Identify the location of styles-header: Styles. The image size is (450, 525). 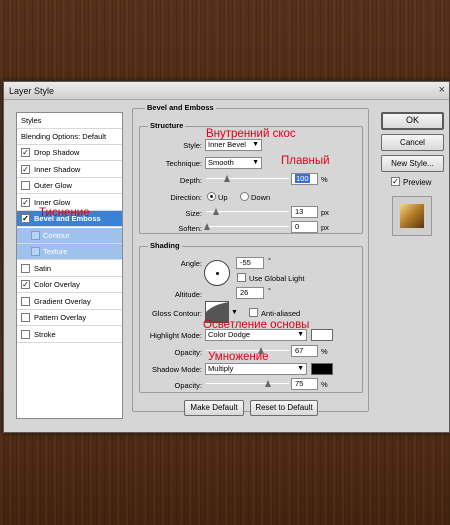
(69, 121).